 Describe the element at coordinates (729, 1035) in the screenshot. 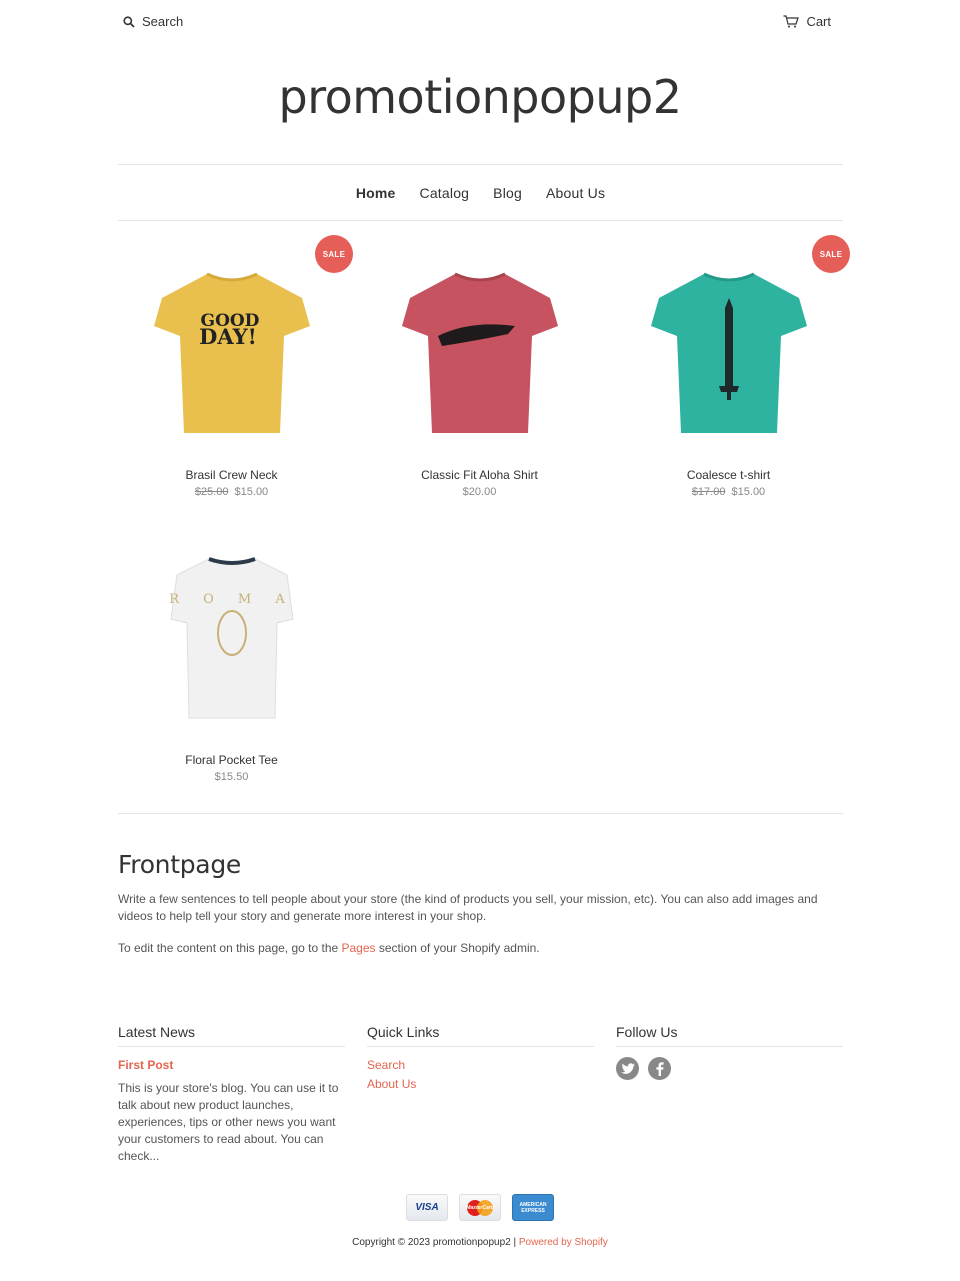

I see `follow-us-heading: Follow Us` at that location.